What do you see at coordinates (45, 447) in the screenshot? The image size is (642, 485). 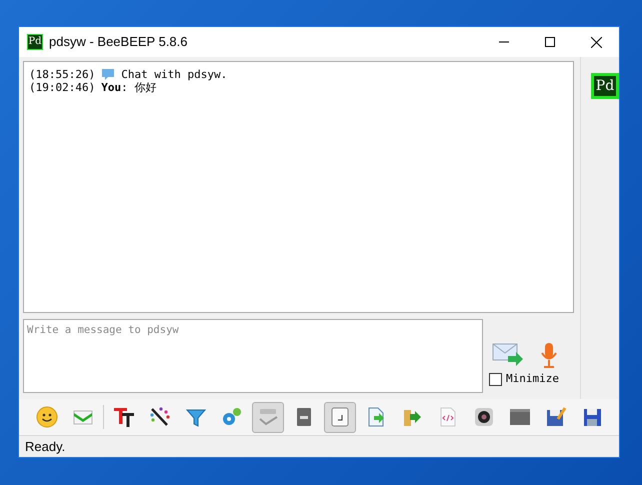 I see `status-text: Ready.` at bounding box center [45, 447].